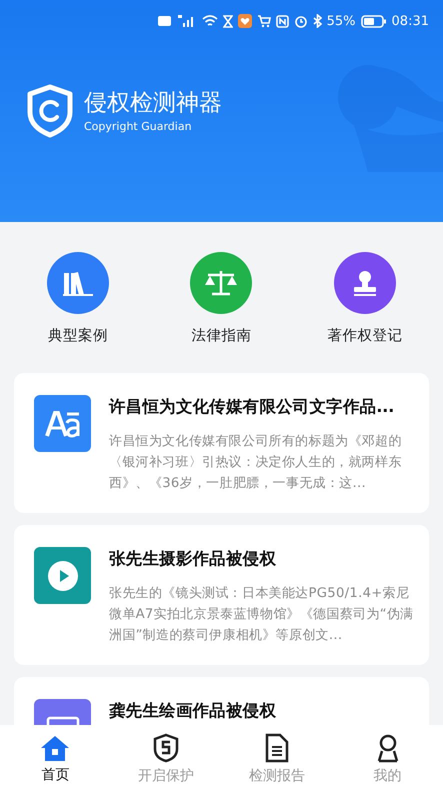 The width and height of the screenshot is (443, 793). What do you see at coordinates (210, 21) in the screenshot?
I see `wifi-icon` at bounding box center [210, 21].